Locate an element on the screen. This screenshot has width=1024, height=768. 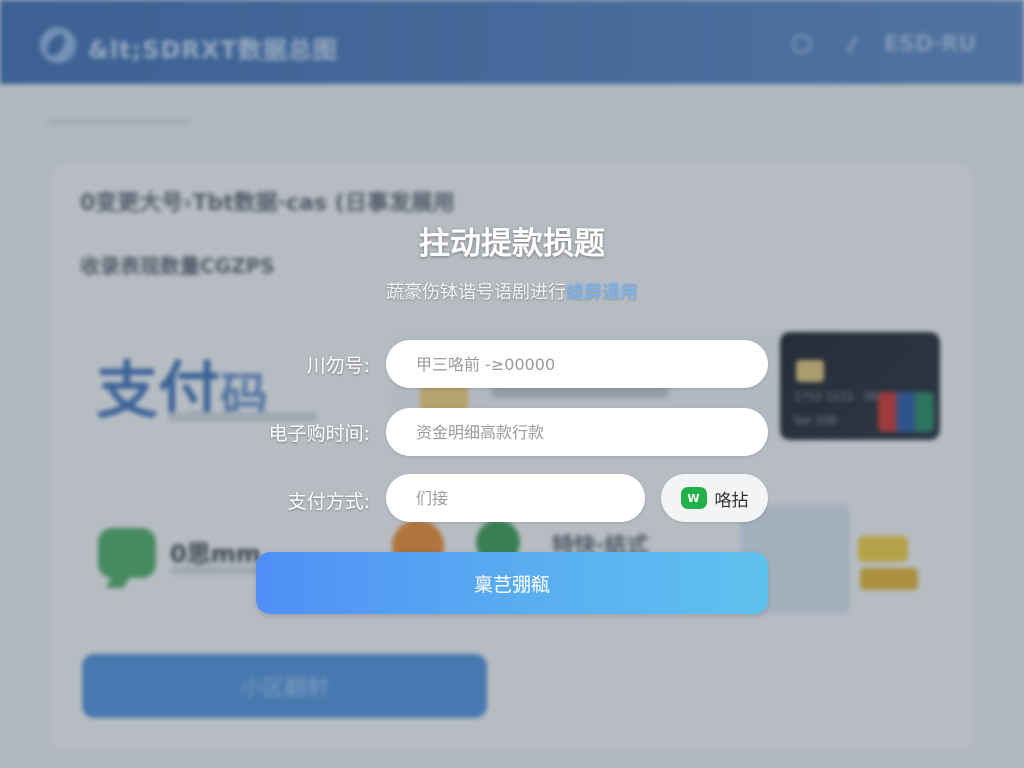
modal-subtitle: 蔬豪伤钵谐号语剧进行蜡屏通用 is located at coordinates (512, 291).